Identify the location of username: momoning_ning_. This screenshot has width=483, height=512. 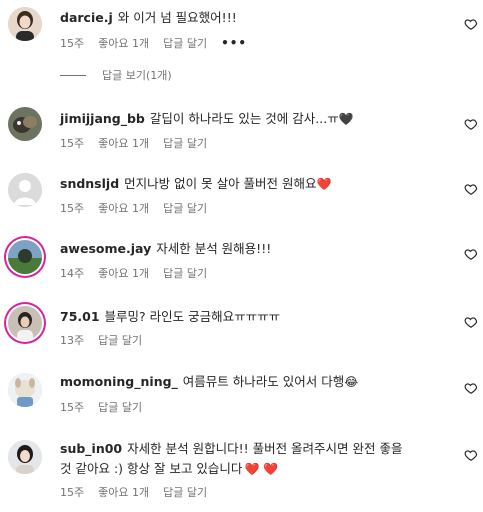
(119, 381).